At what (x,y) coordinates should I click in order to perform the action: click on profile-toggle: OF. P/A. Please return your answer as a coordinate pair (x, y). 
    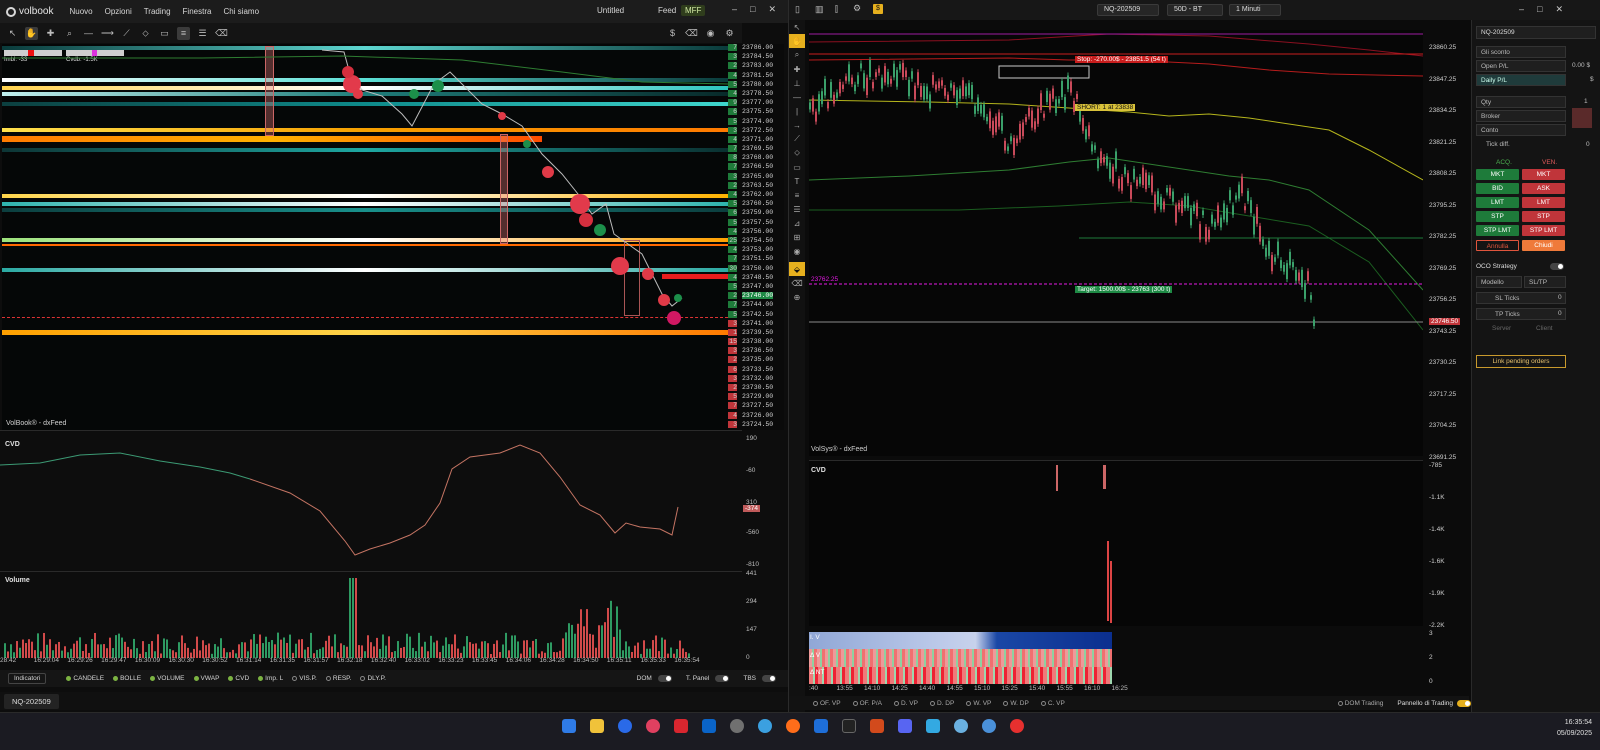
    Looking at the image, I should click on (867, 703).